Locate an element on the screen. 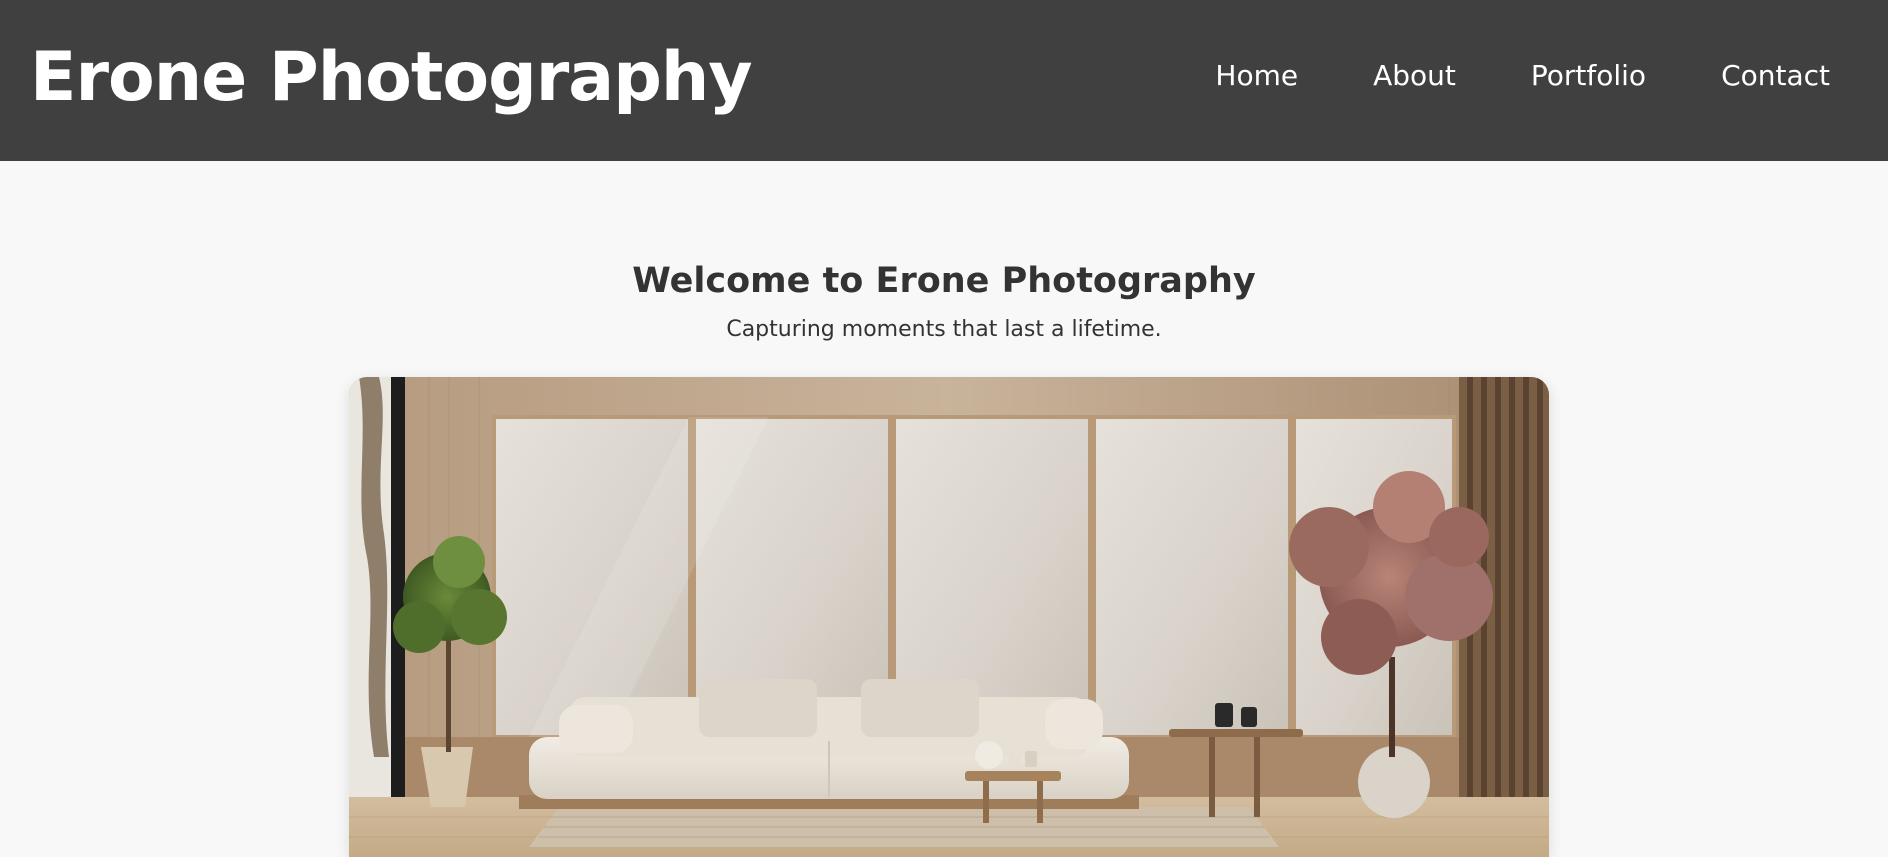 This screenshot has width=1888, height=857. hero-title: Welcome to Erone Photography is located at coordinates (944, 281).